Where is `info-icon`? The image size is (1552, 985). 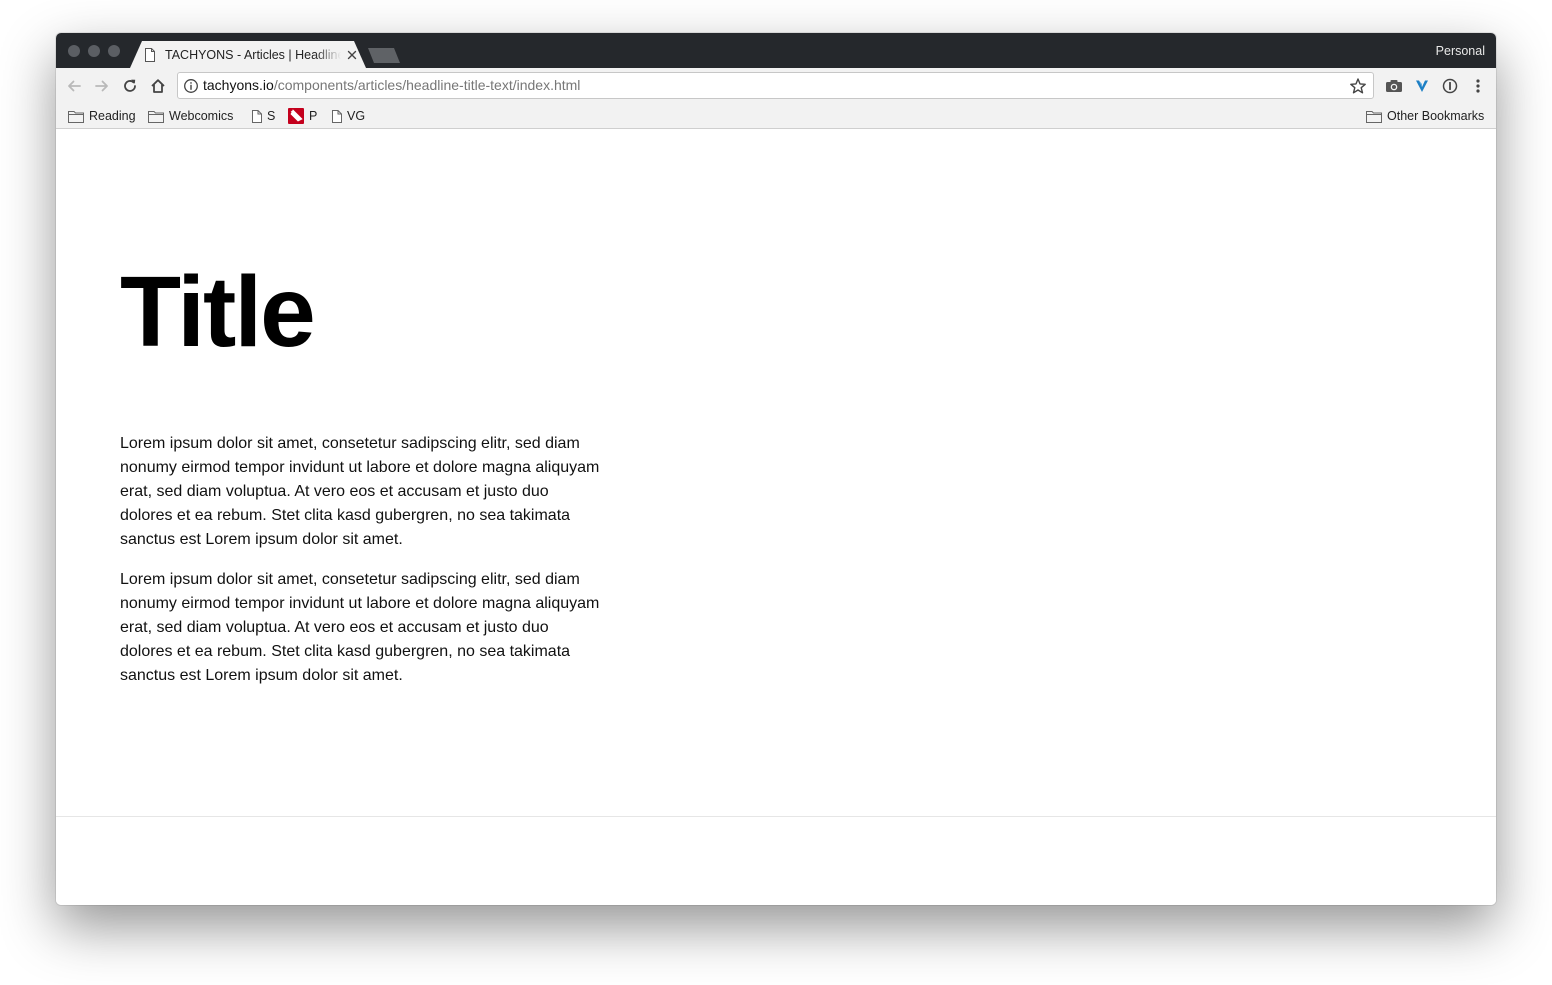 info-icon is located at coordinates (191, 86).